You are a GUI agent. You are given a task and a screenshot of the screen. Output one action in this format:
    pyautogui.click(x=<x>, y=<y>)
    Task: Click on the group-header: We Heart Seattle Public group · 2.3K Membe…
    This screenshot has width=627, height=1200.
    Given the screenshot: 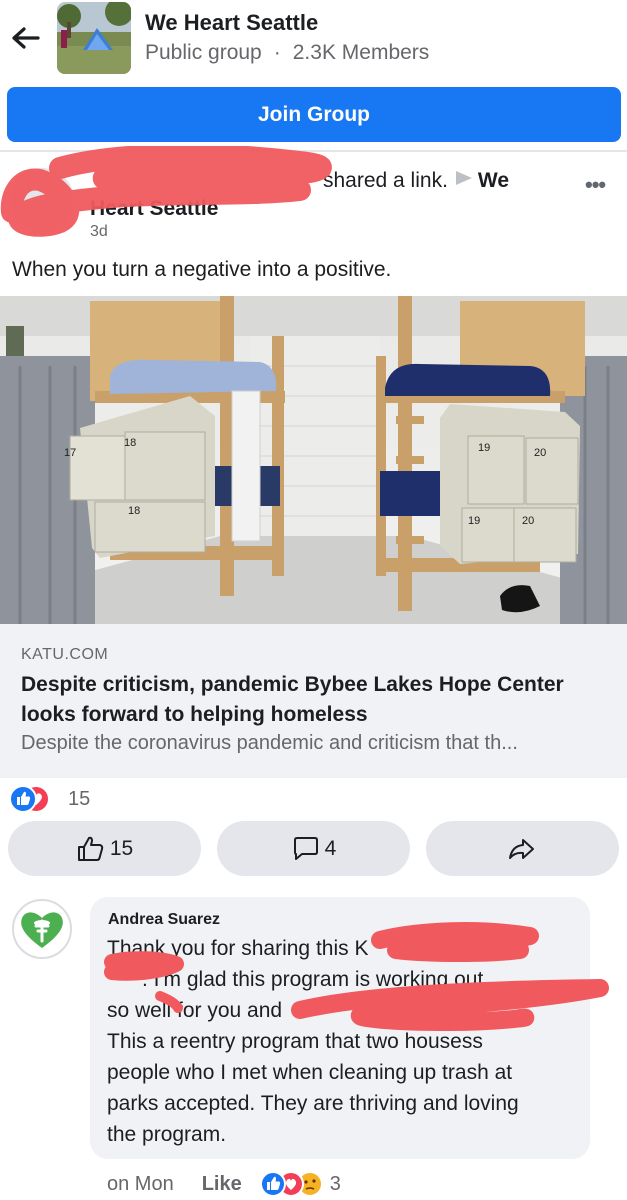 What is the action you would take?
    pyautogui.click(x=313, y=39)
    